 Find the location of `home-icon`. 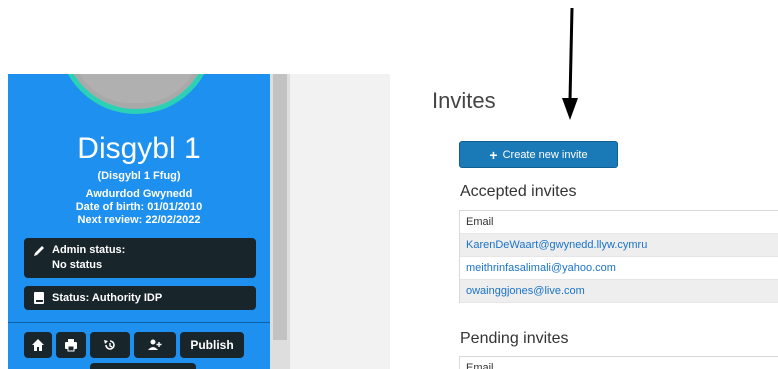

home-icon is located at coordinates (38, 345).